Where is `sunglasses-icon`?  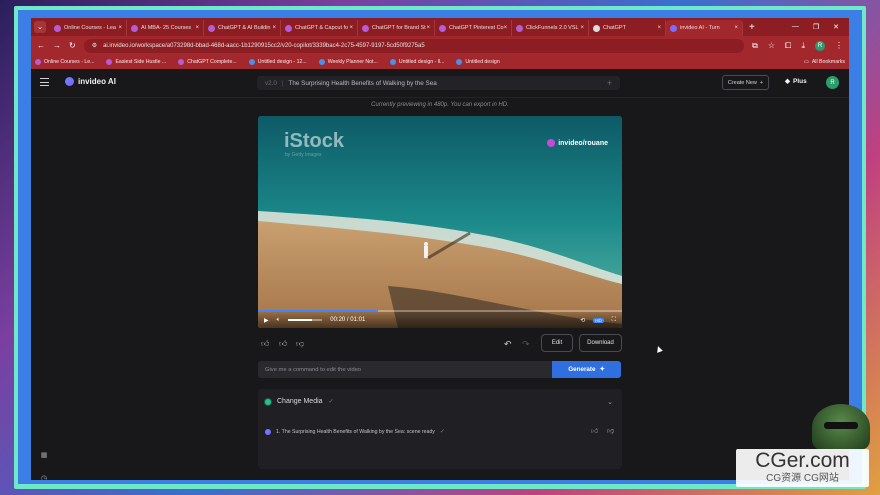 sunglasses-icon is located at coordinates (841, 425).